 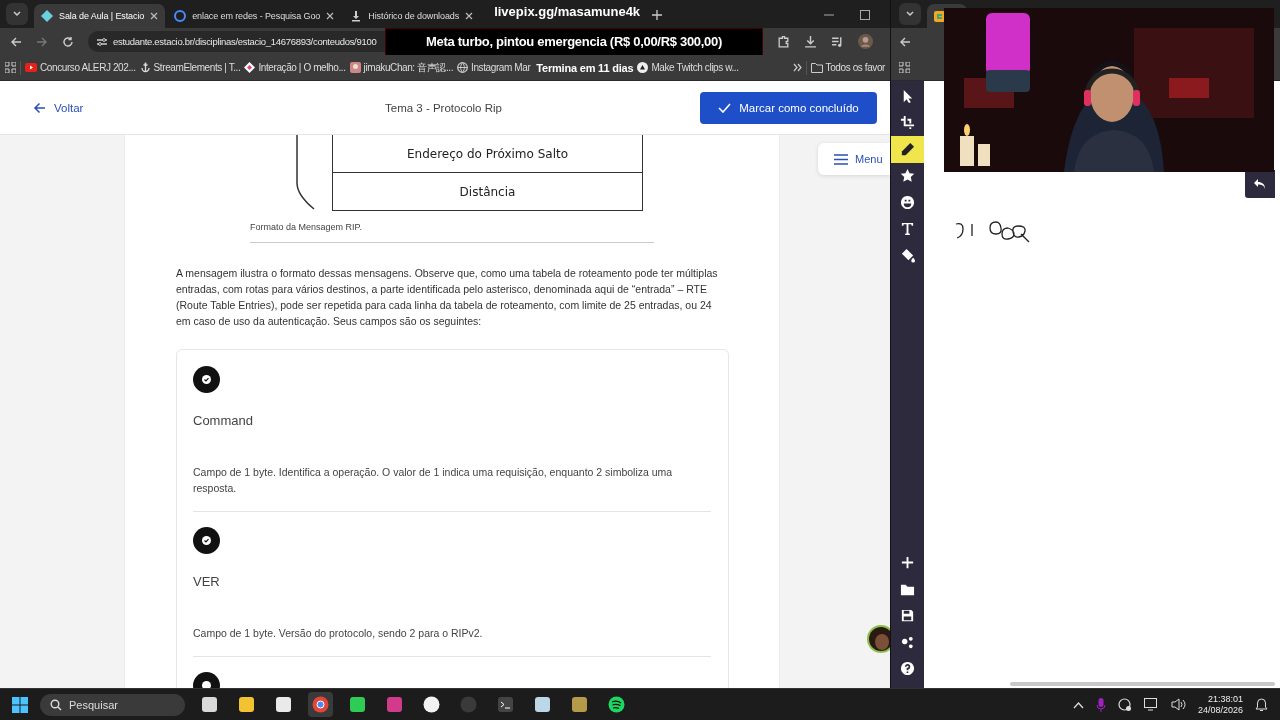 What do you see at coordinates (907, 616) in the screenshot?
I see `save-icon` at bounding box center [907, 616].